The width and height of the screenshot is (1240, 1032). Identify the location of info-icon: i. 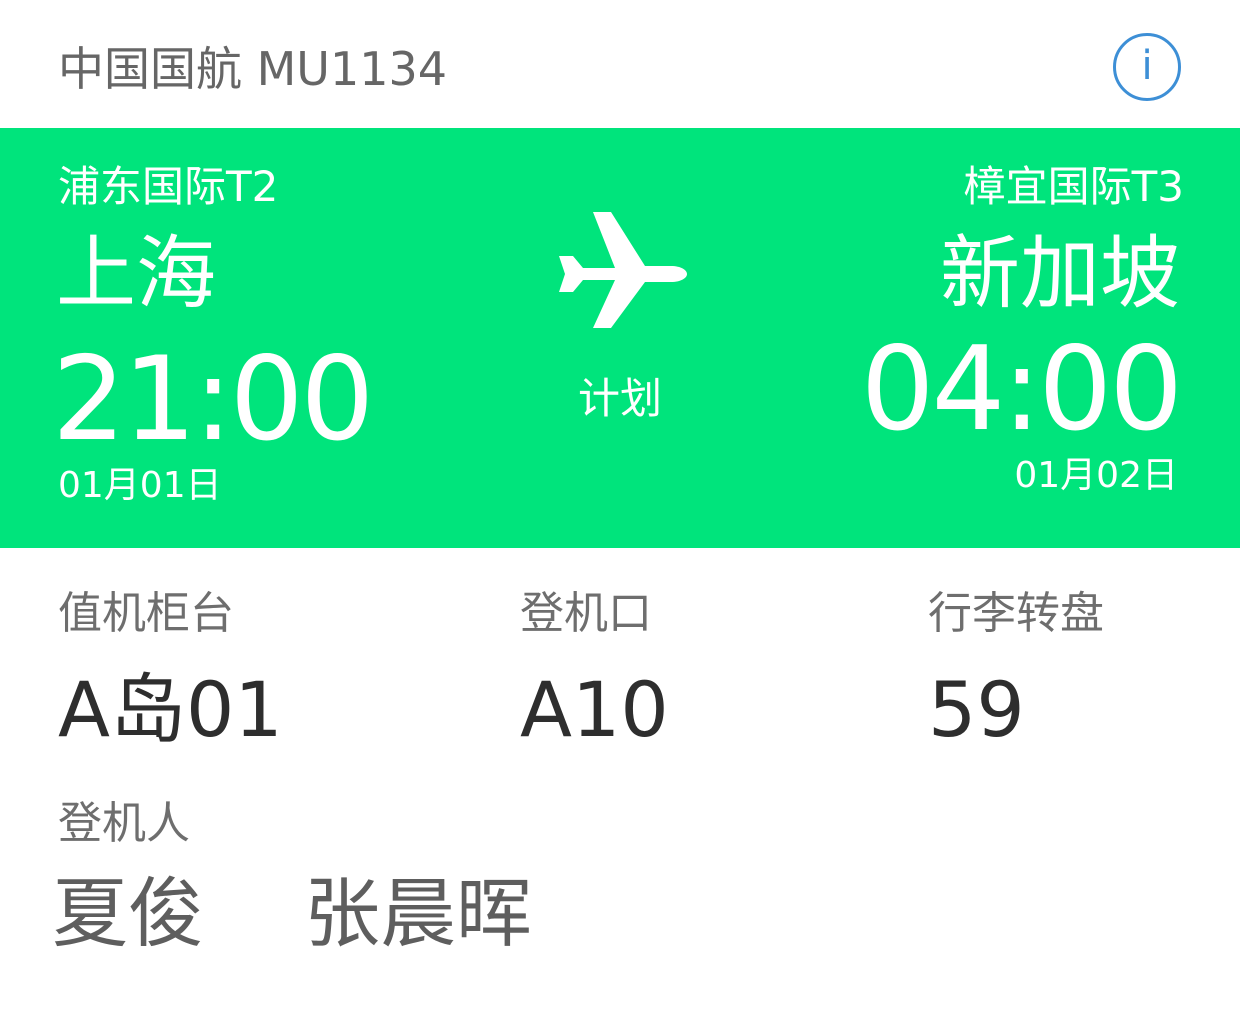
(1147, 67).